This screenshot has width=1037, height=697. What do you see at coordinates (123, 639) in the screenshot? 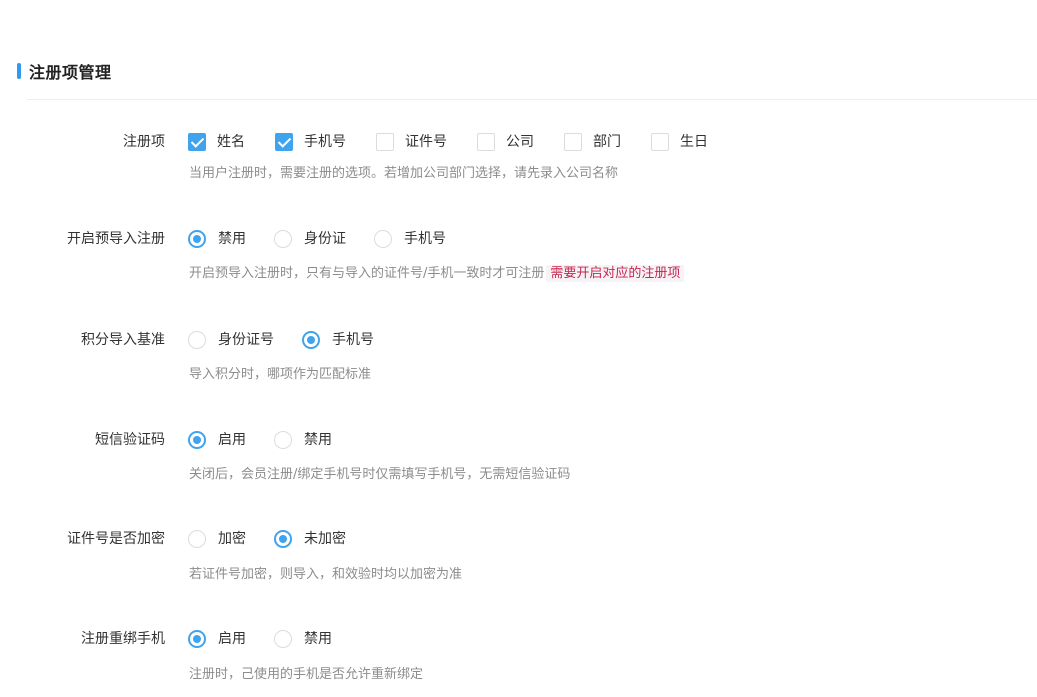
I see `row-label: 注册重绑手机` at bounding box center [123, 639].